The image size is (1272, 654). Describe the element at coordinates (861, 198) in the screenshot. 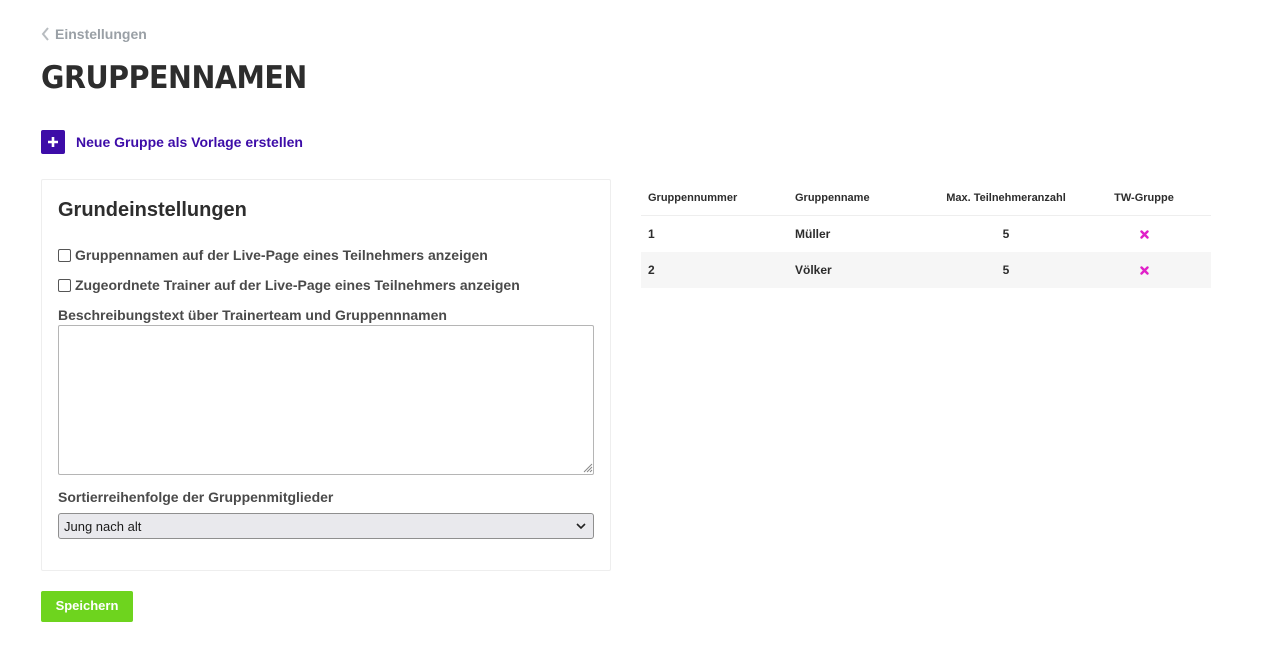

I see `column-header-group-name: Gruppenname` at that location.